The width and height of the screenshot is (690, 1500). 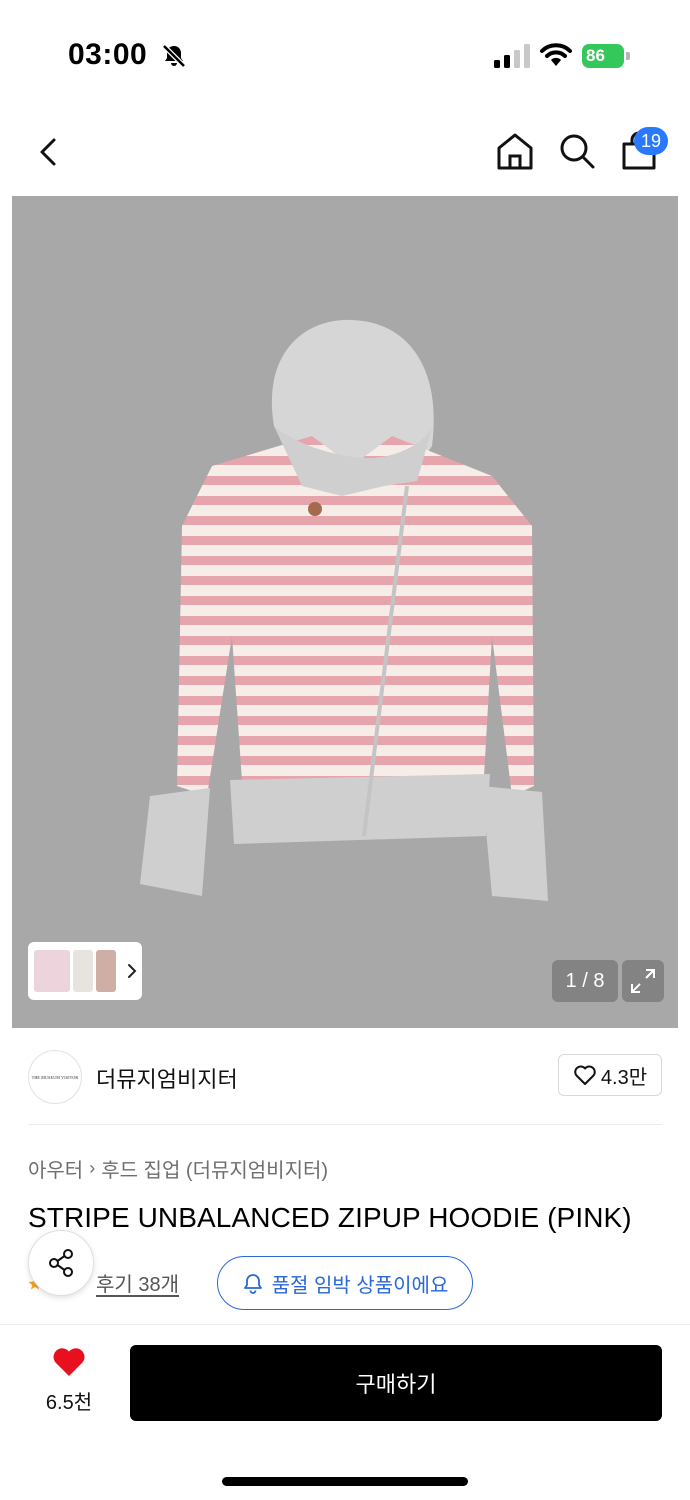 What do you see at coordinates (330, 1217) in the screenshot?
I see `product-title: STRIPE UNBALANCED ZIPUP HOODIE (PINK)` at bounding box center [330, 1217].